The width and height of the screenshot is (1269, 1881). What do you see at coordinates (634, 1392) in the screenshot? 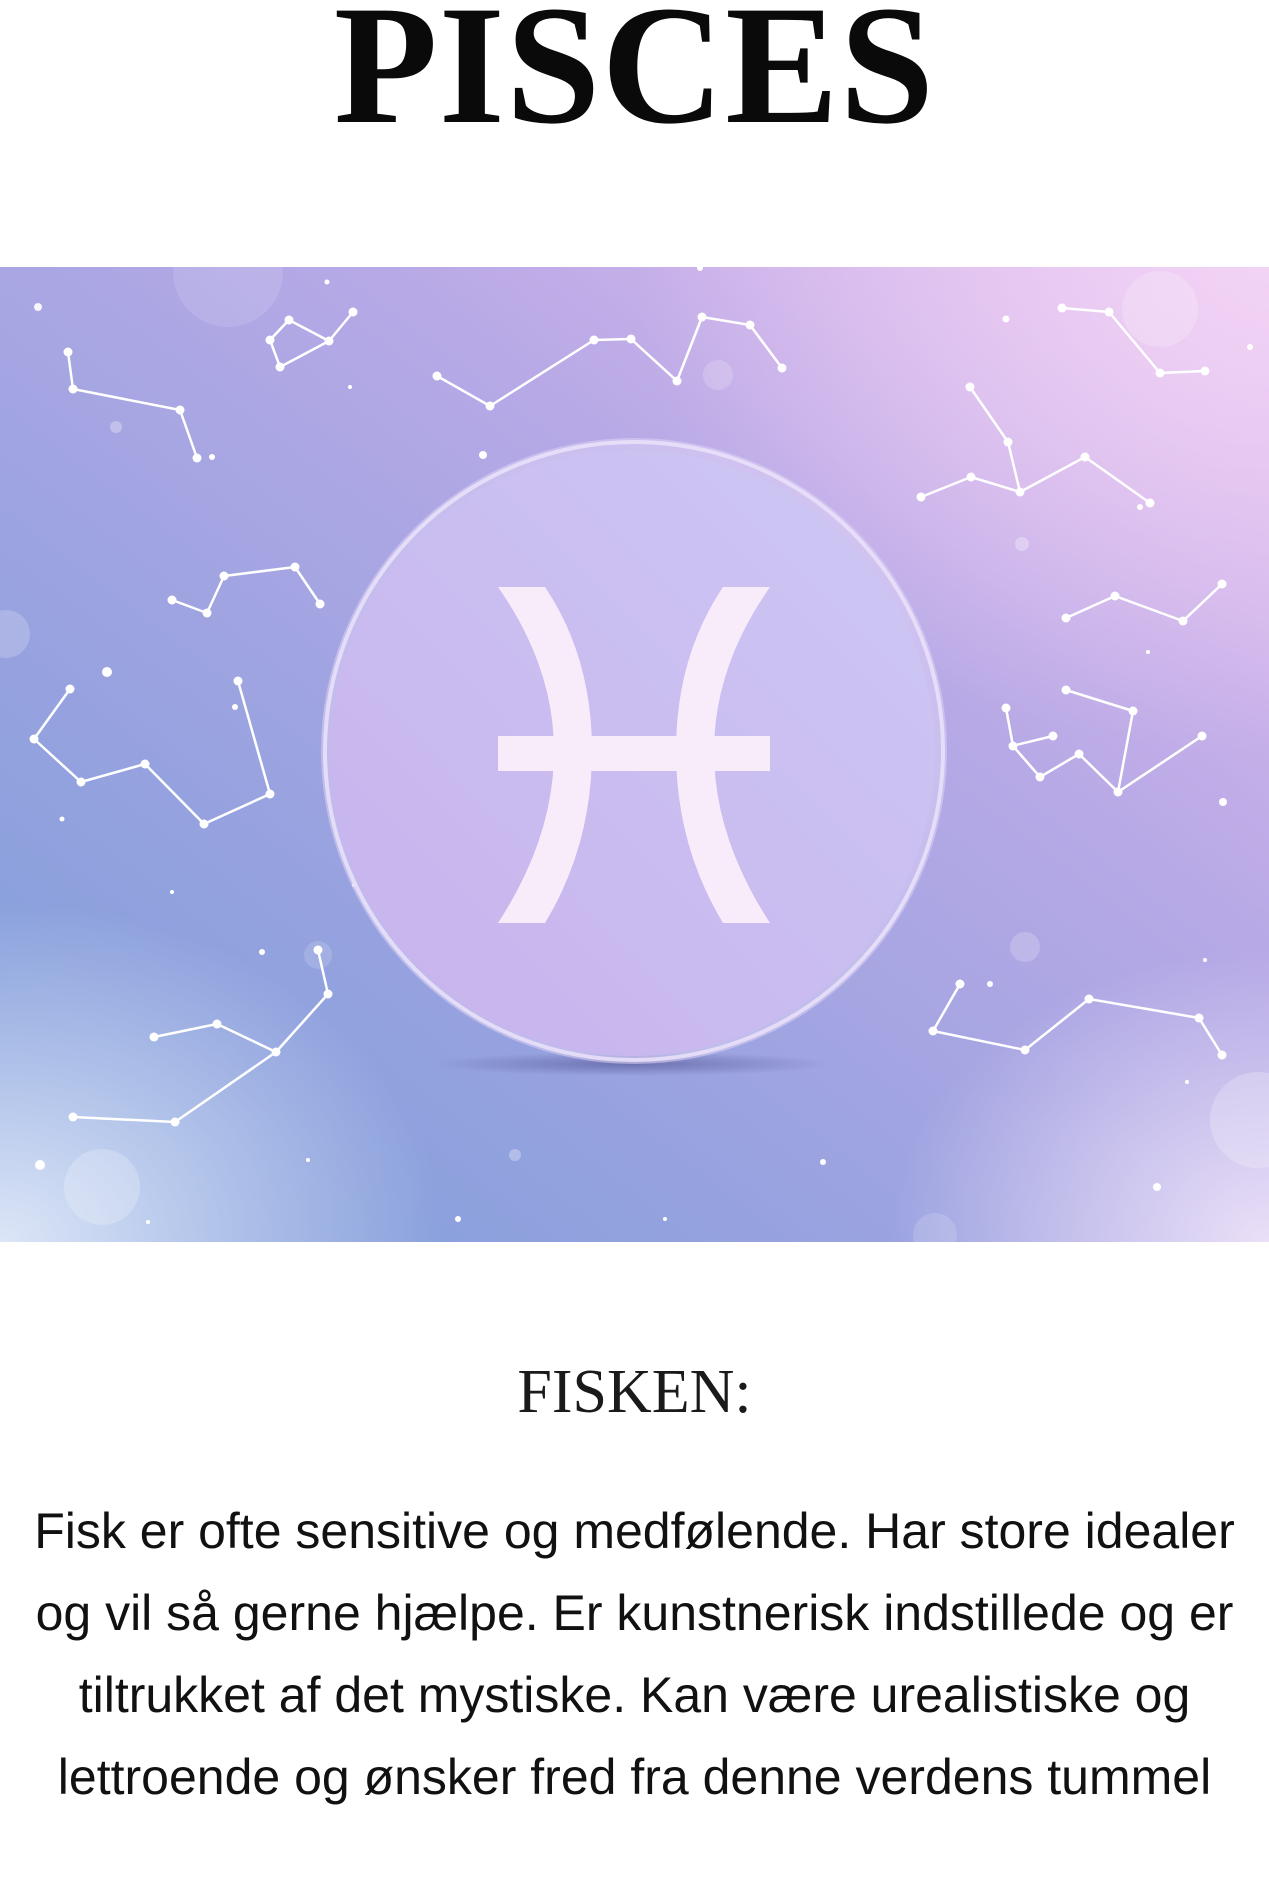
I see `sign-name-heading: FISKEN:` at bounding box center [634, 1392].